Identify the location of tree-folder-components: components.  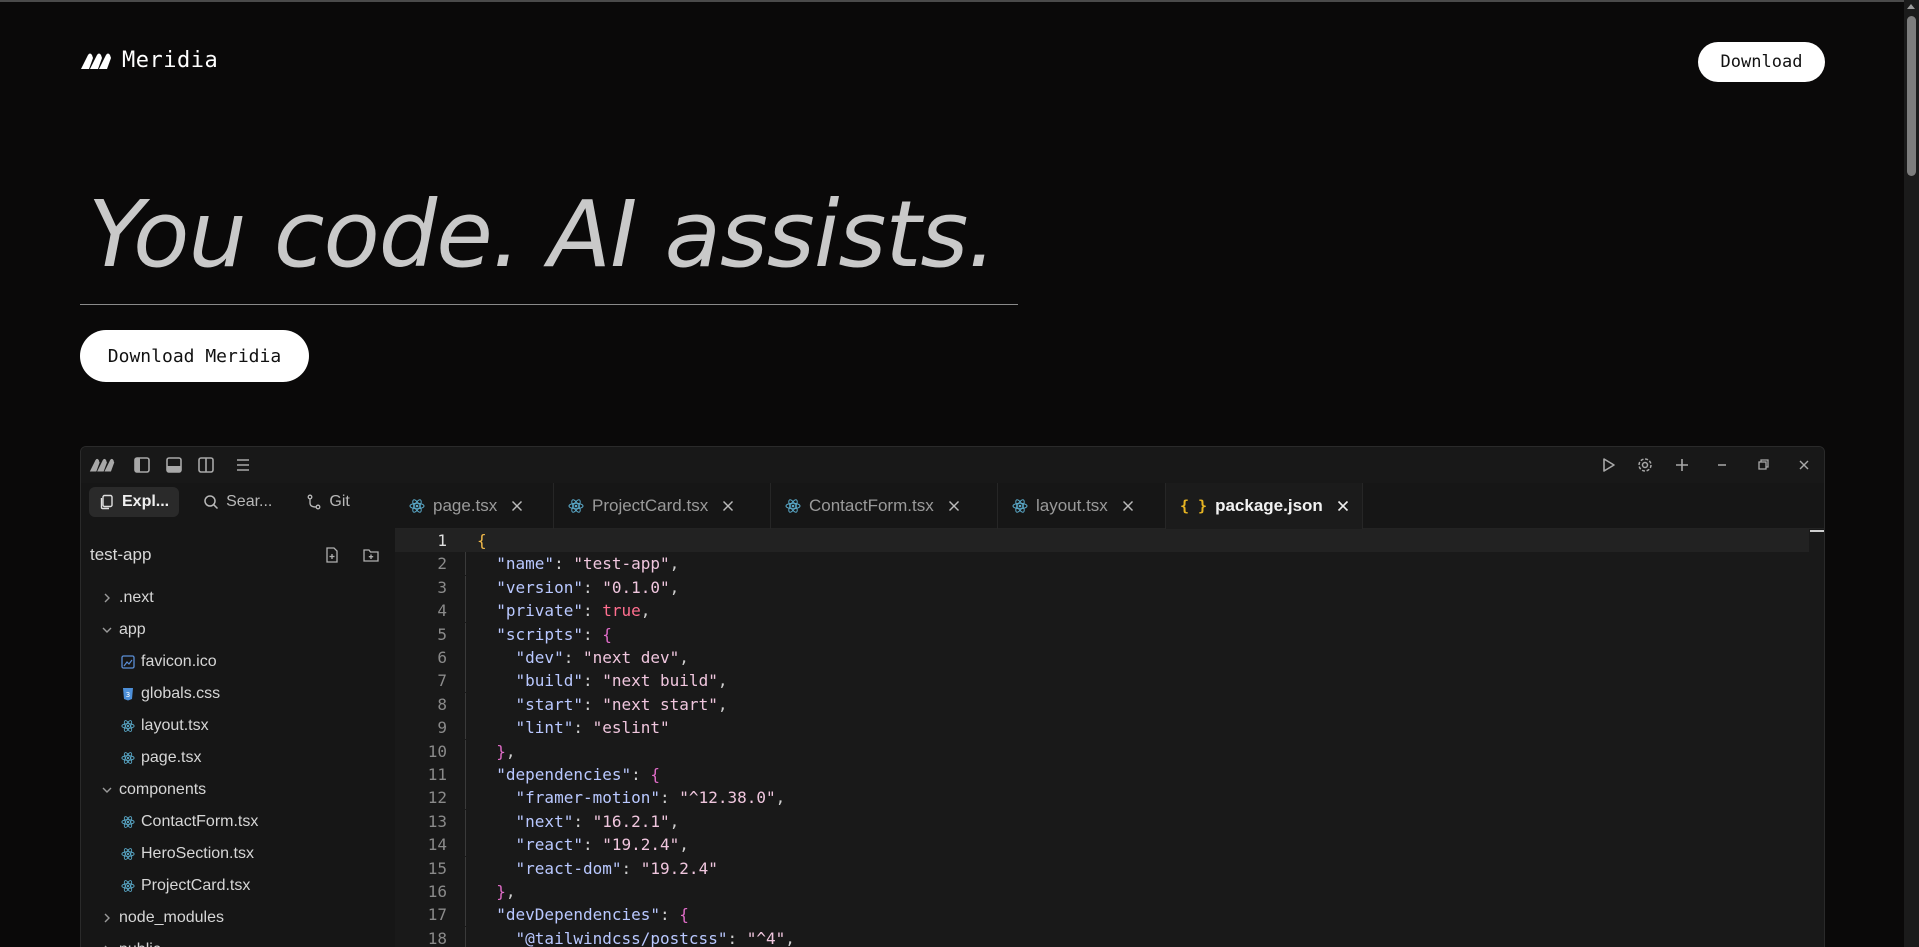
(153, 790).